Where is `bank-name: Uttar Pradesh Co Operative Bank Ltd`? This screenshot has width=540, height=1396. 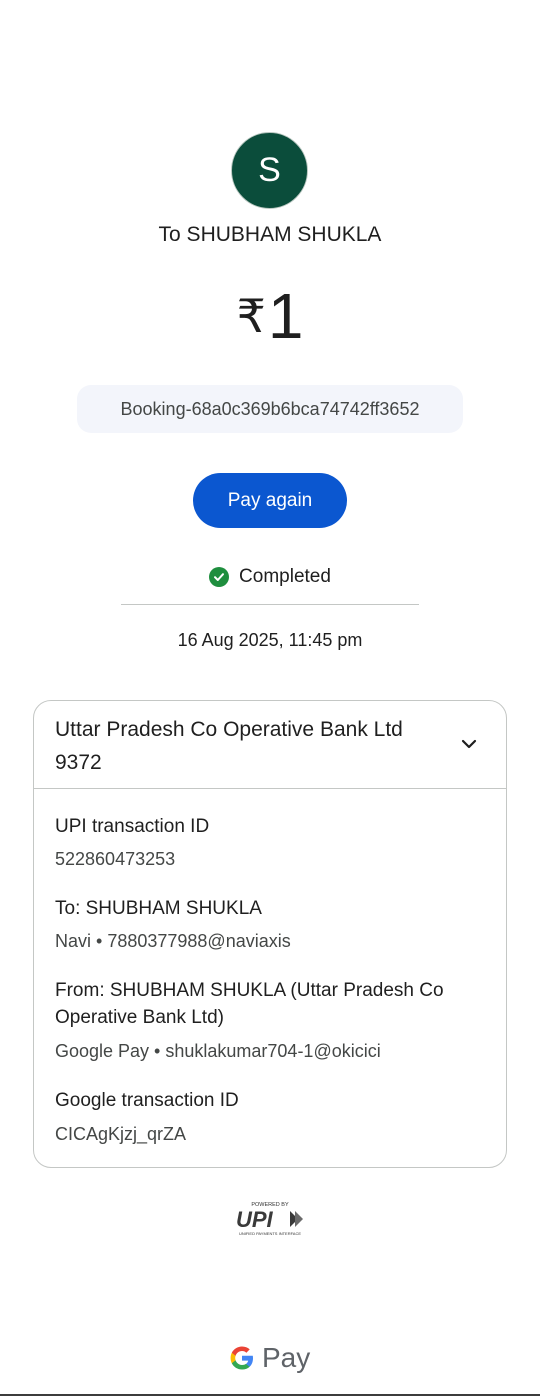
bank-name: Uttar Pradesh Co Operative Bank Ltd is located at coordinates (229, 729).